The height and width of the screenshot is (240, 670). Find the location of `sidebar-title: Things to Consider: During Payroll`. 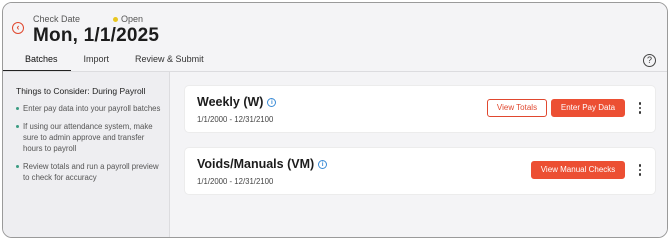

sidebar-title: Things to Consider: During Payroll is located at coordinates (81, 91).